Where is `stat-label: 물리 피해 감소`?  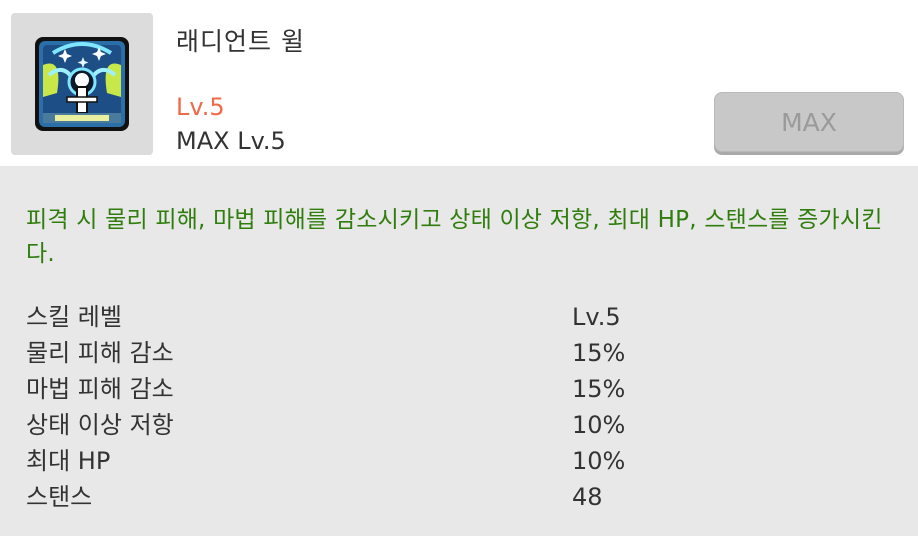
stat-label: 물리 피해 감소 is located at coordinates (100, 353).